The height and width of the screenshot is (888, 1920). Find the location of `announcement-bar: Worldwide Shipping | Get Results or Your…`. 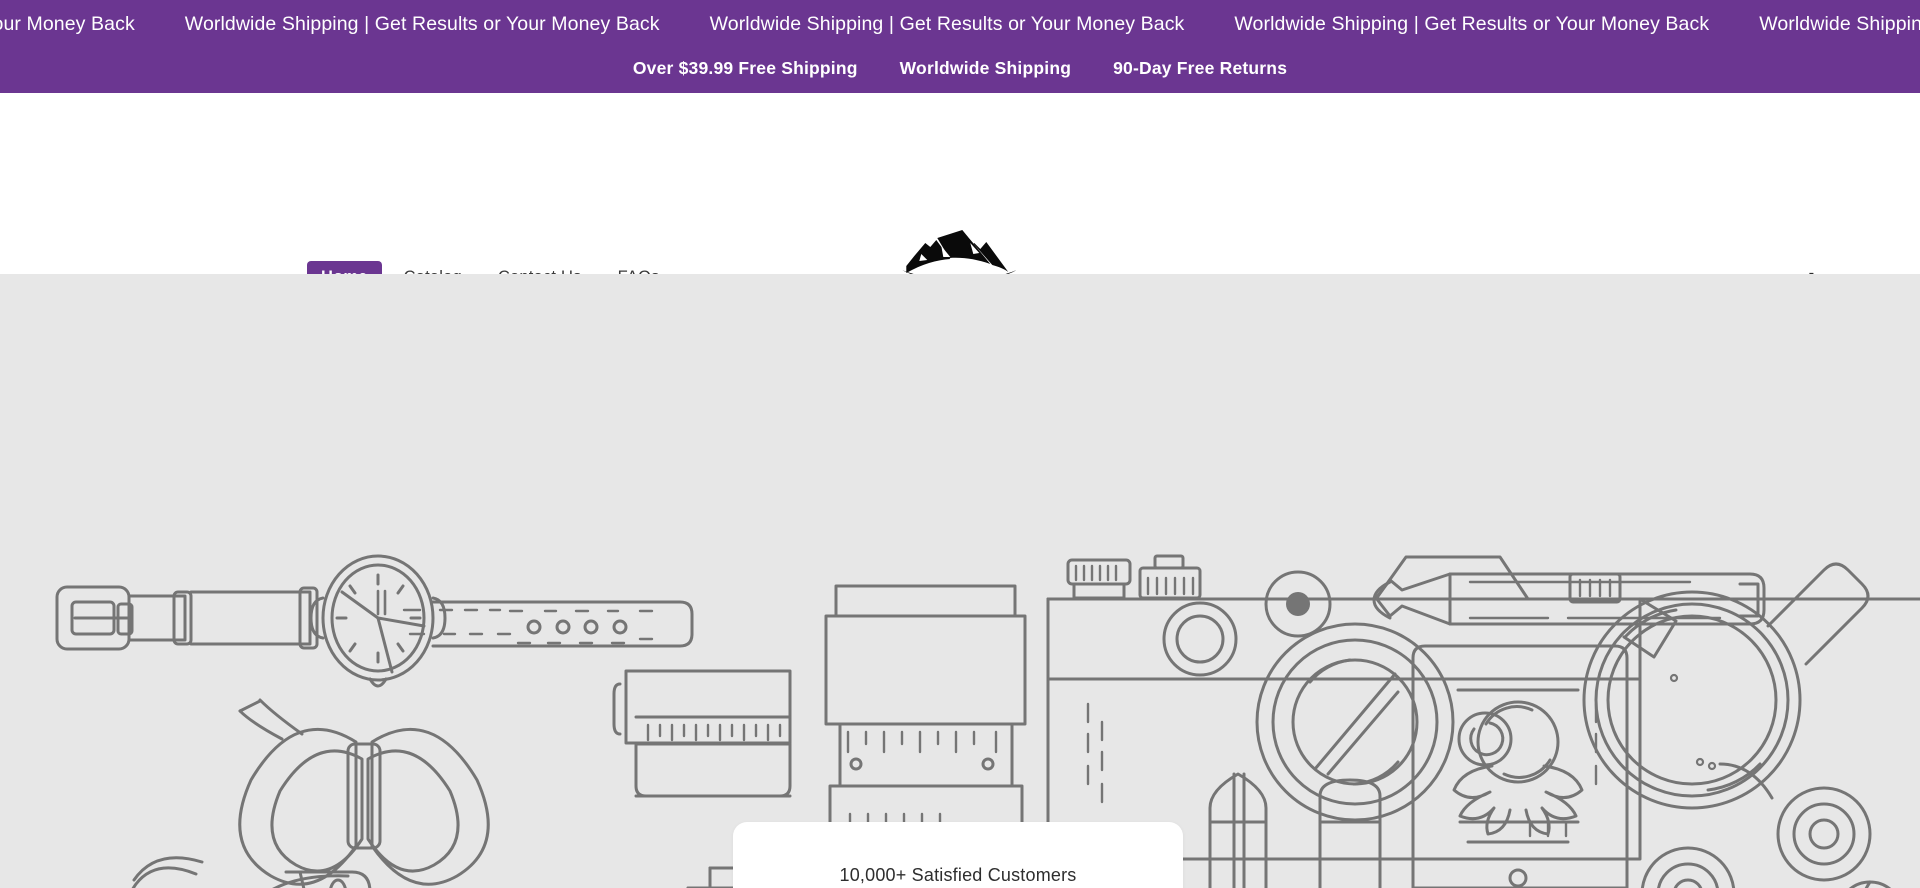

announcement-bar: Worldwide Shipping | Get Results or Your… is located at coordinates (960, 46).